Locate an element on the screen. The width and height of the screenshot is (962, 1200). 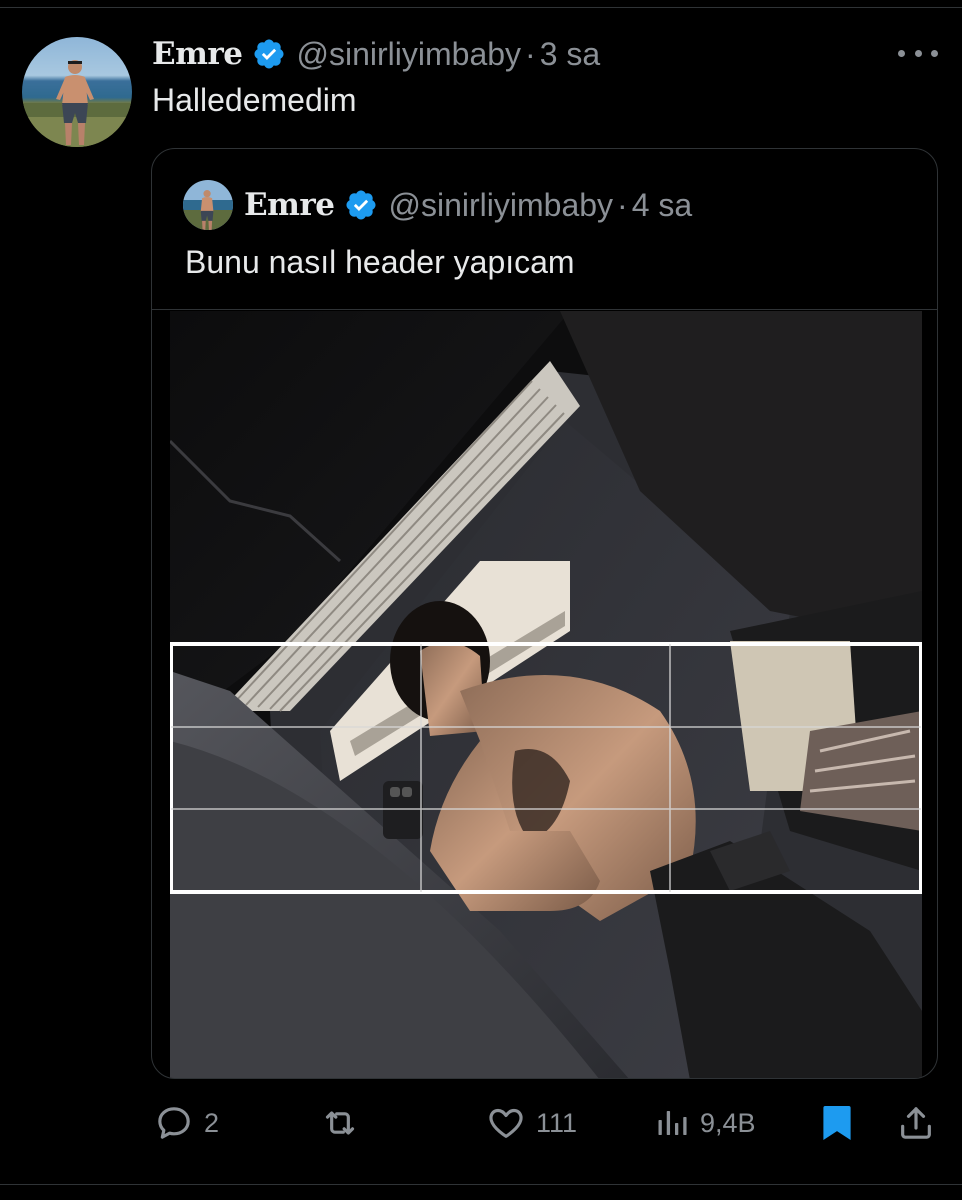
more-options-button is located at coordinates (918, 53).